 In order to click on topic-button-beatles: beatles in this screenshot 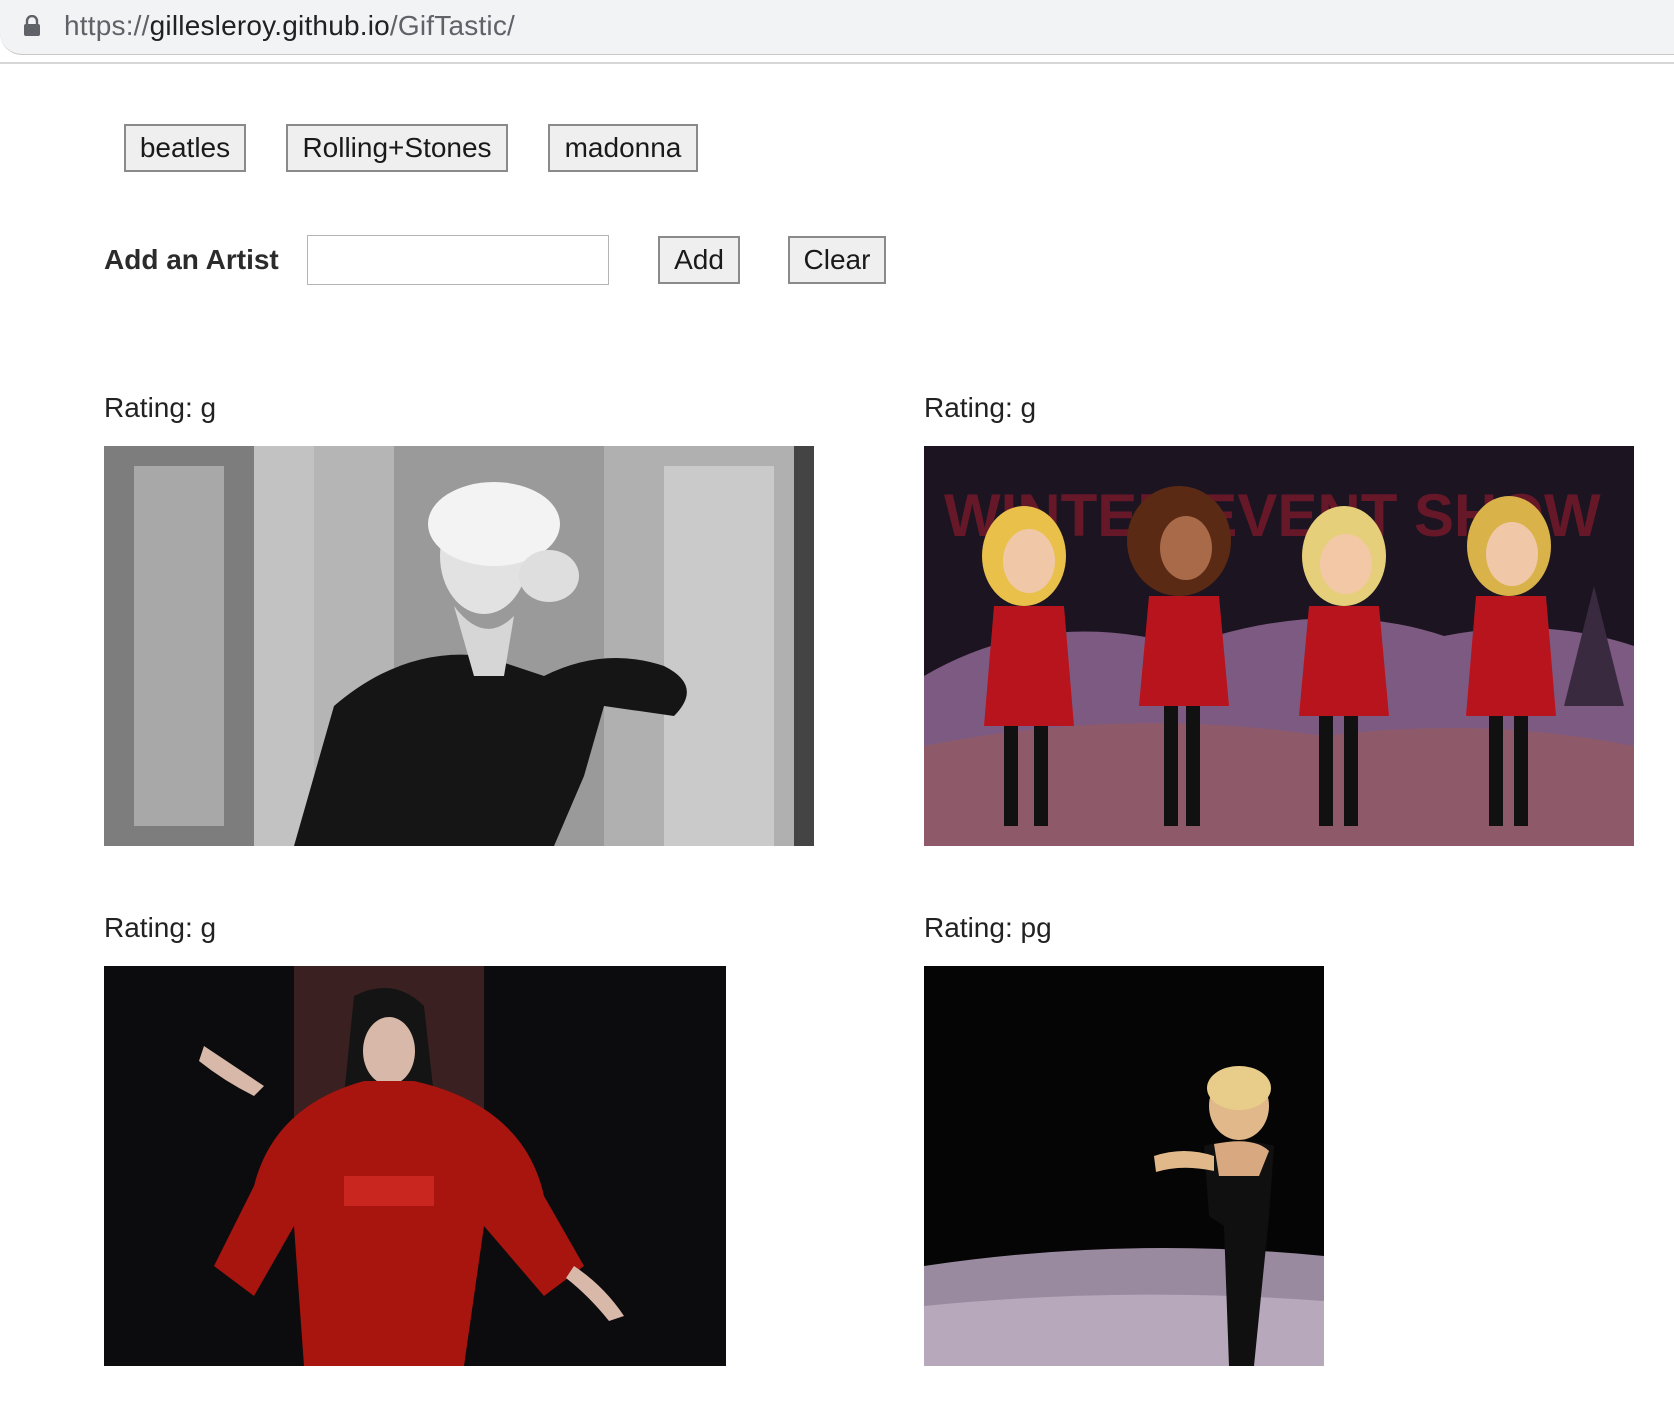, I will do `click(185, 148)`.